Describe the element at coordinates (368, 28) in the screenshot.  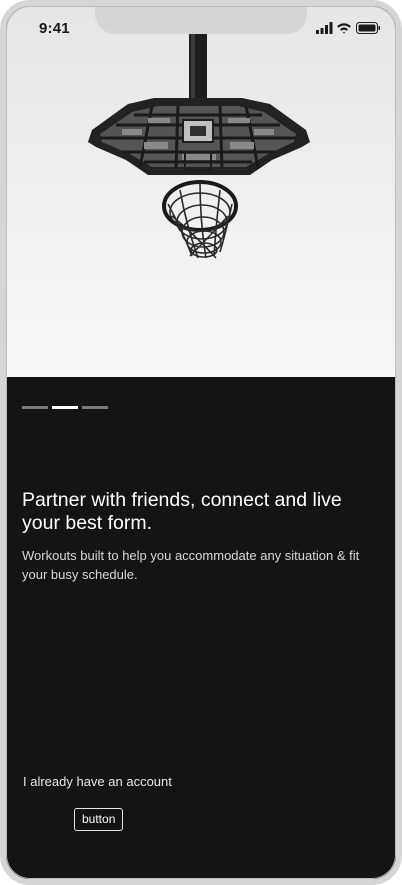
I see `battery-icon` at that location.